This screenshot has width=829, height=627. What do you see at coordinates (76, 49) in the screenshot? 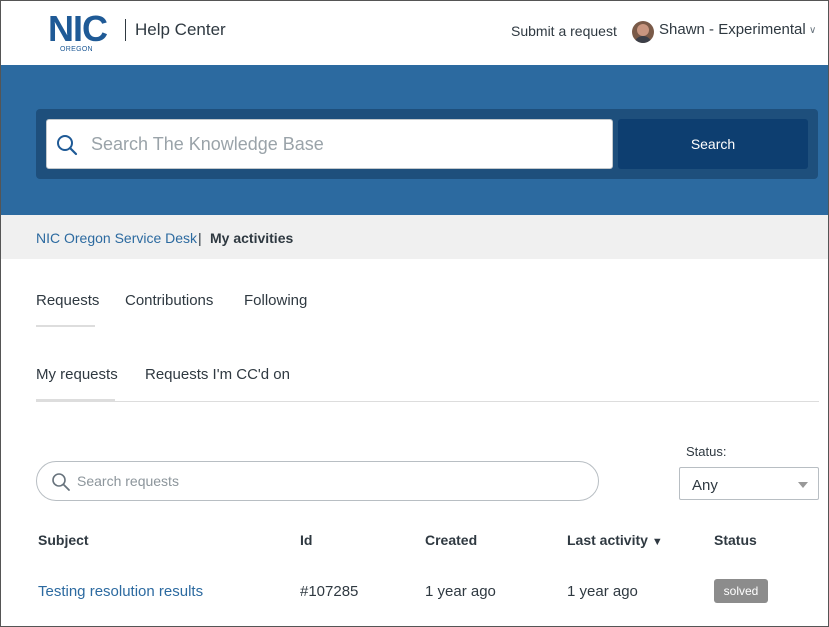
I see `logo-subtext: OREGON` at bounding box center [76, 49].